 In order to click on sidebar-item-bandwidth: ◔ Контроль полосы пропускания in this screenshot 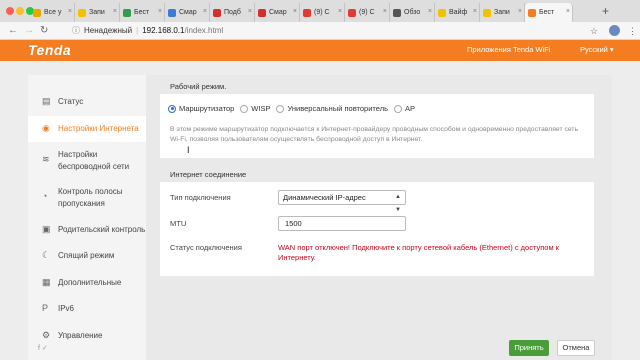, I will do `click(87, 197)`.